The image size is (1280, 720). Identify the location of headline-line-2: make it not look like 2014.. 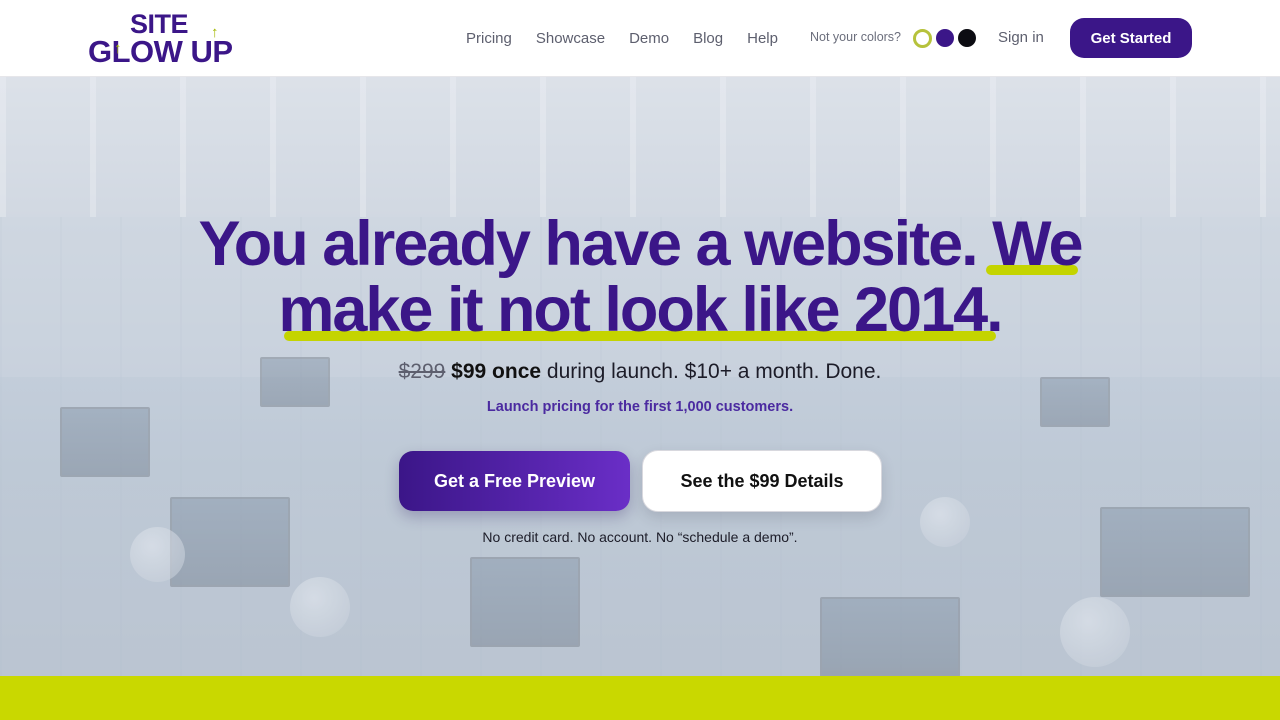
(640, 310).